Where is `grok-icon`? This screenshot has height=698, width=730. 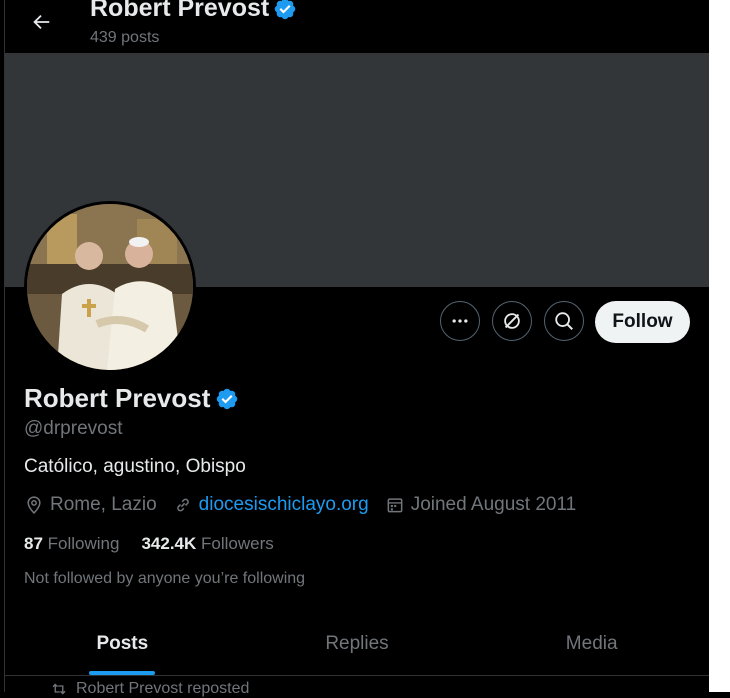 grok-icon is located at coordinates (512, 321).